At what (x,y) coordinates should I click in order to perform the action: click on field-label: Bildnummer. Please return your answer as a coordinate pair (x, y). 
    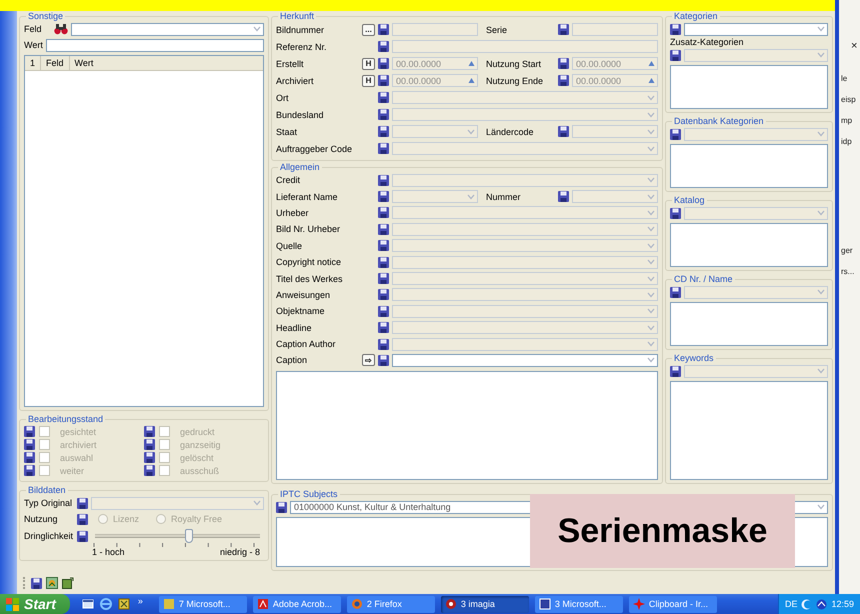
    Looking at the image, I should click on (301, 29).